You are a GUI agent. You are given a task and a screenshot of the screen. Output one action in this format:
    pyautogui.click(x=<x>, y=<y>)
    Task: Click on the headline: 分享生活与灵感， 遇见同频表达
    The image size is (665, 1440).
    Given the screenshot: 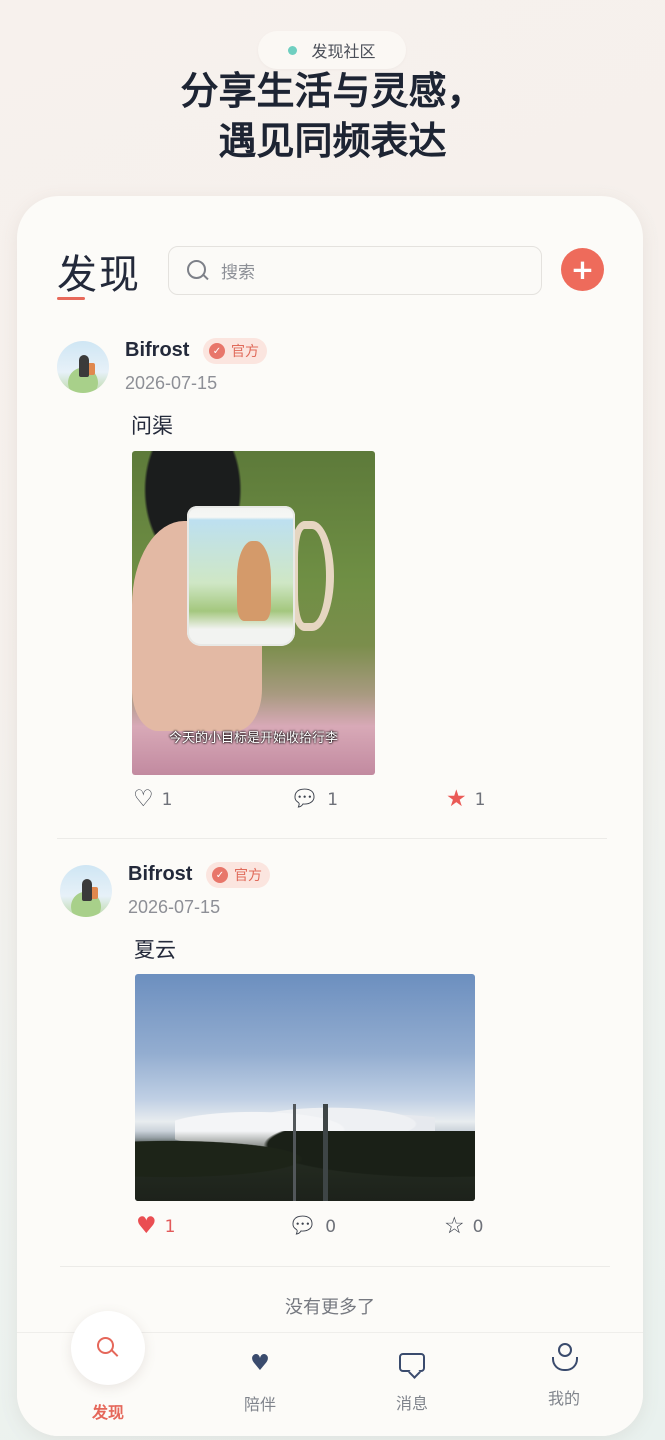 What is the action you would take?
    pyautogui.click(x=332, y=116)
    